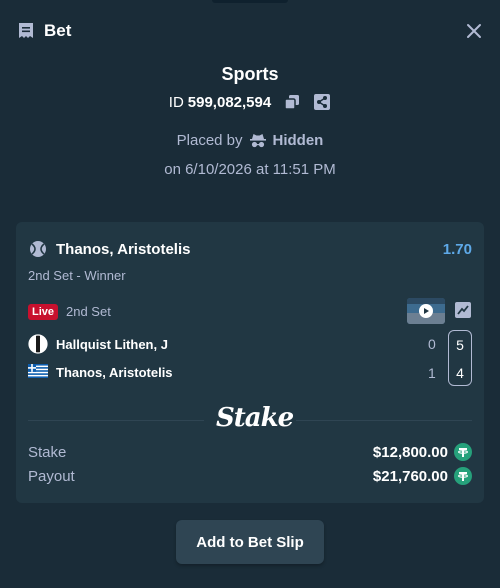 This screenshot has width=500, height=588. What do you see at coordinates (457, 249) in the screenshot?
I see `bet-odds: 1.70` at bounding box center [457, 249].